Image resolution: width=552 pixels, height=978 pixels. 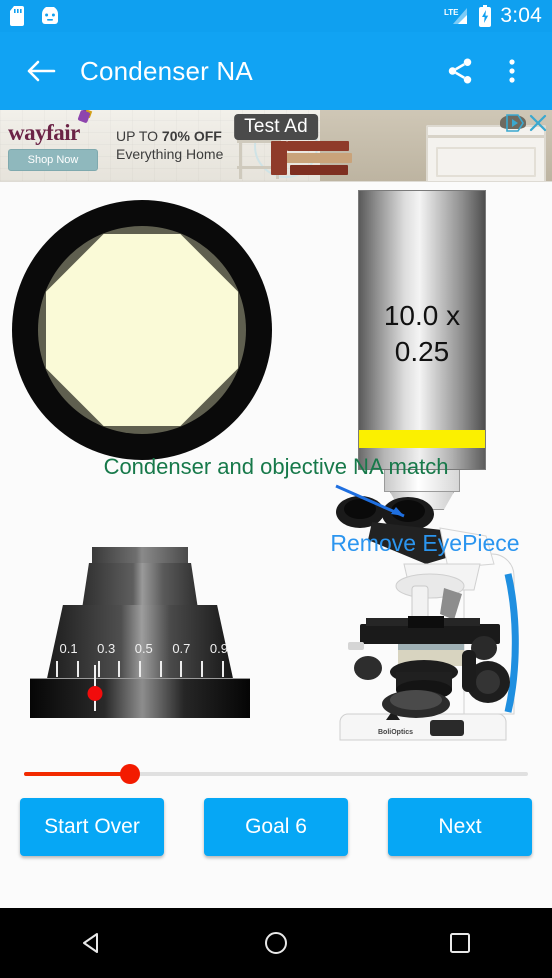 What do you see at coordinates (521, 15) in the screenshot?
I see `status-bar-clock: 3:04` at bounding box center [521, 15].